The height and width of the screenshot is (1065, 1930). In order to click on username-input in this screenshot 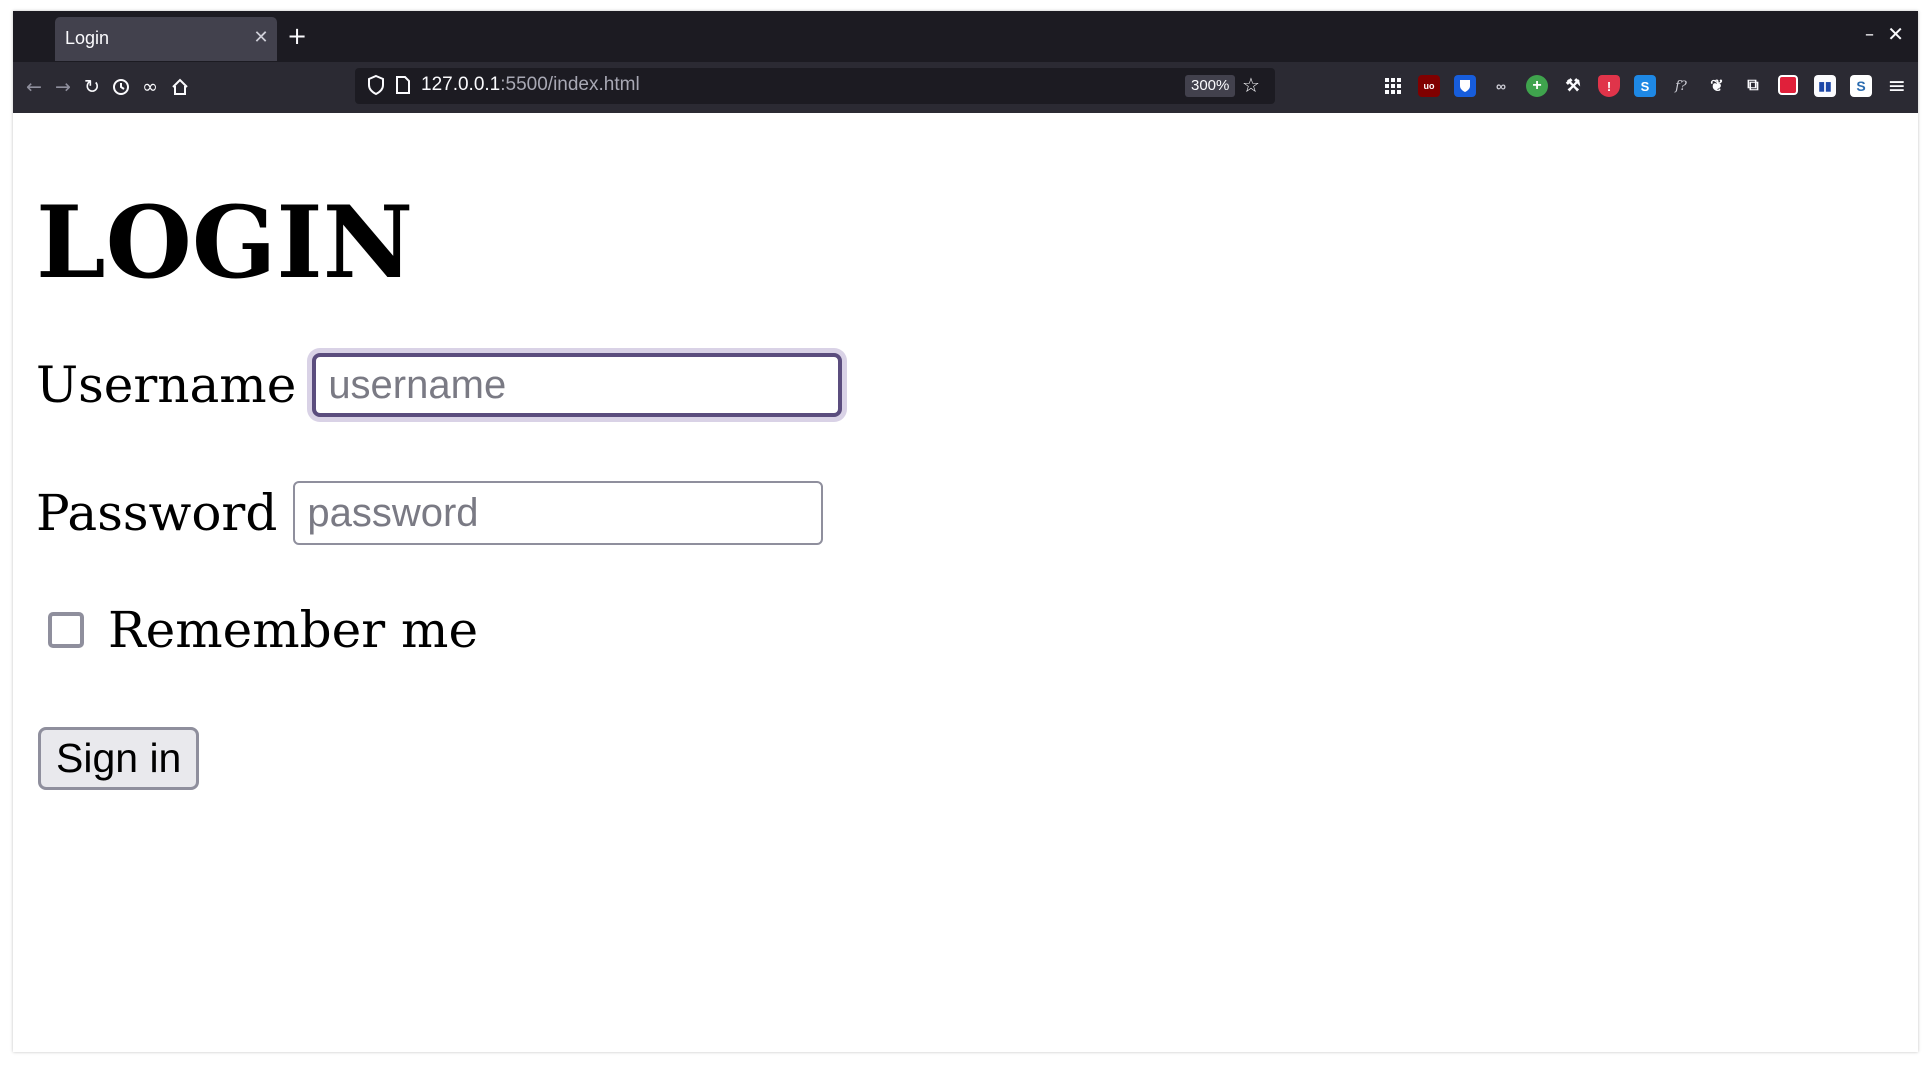, I will do `click(577, 385)`.